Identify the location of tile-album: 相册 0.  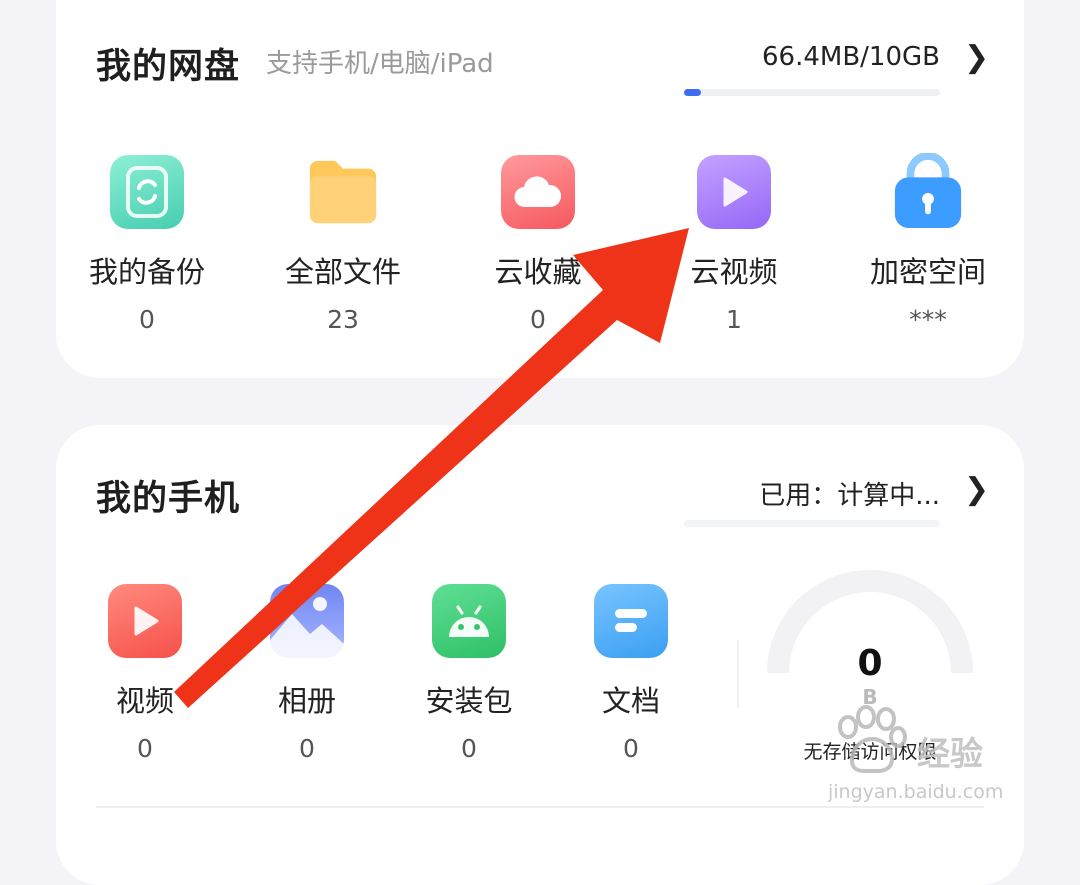
(307, 673).